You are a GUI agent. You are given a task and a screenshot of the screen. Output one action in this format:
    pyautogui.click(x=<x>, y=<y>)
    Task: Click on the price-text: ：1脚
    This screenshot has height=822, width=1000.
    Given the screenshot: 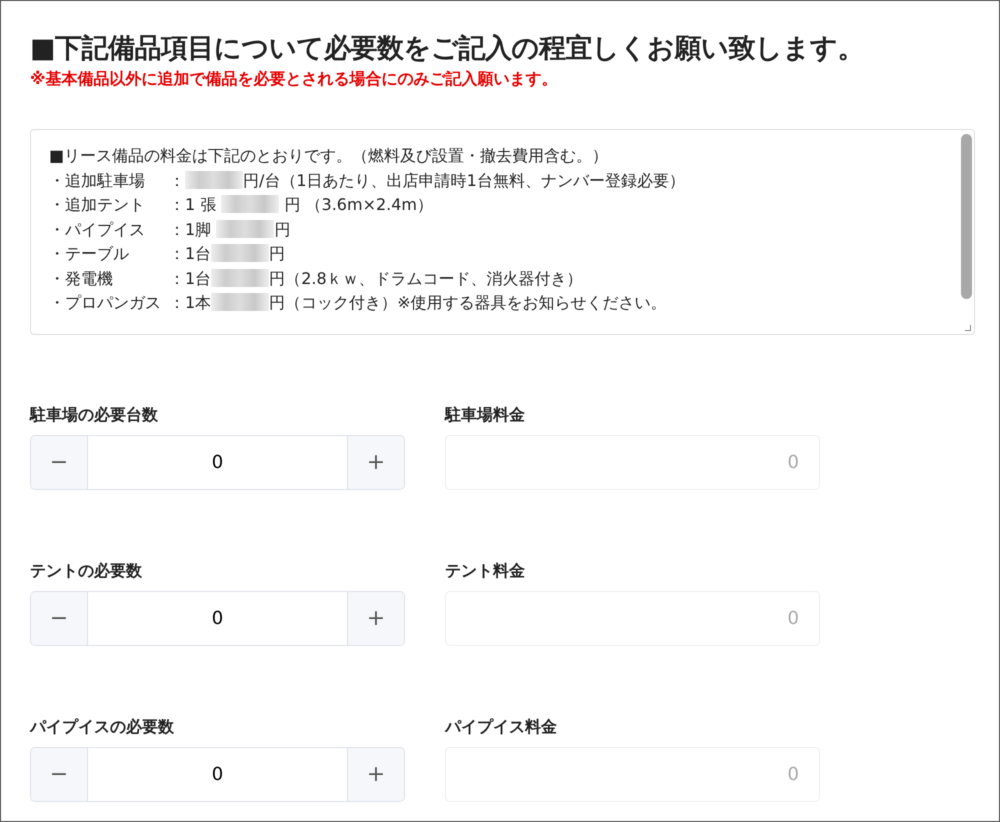 What is the action you would take?
    pyautogui.click(x=190, y=229)
    